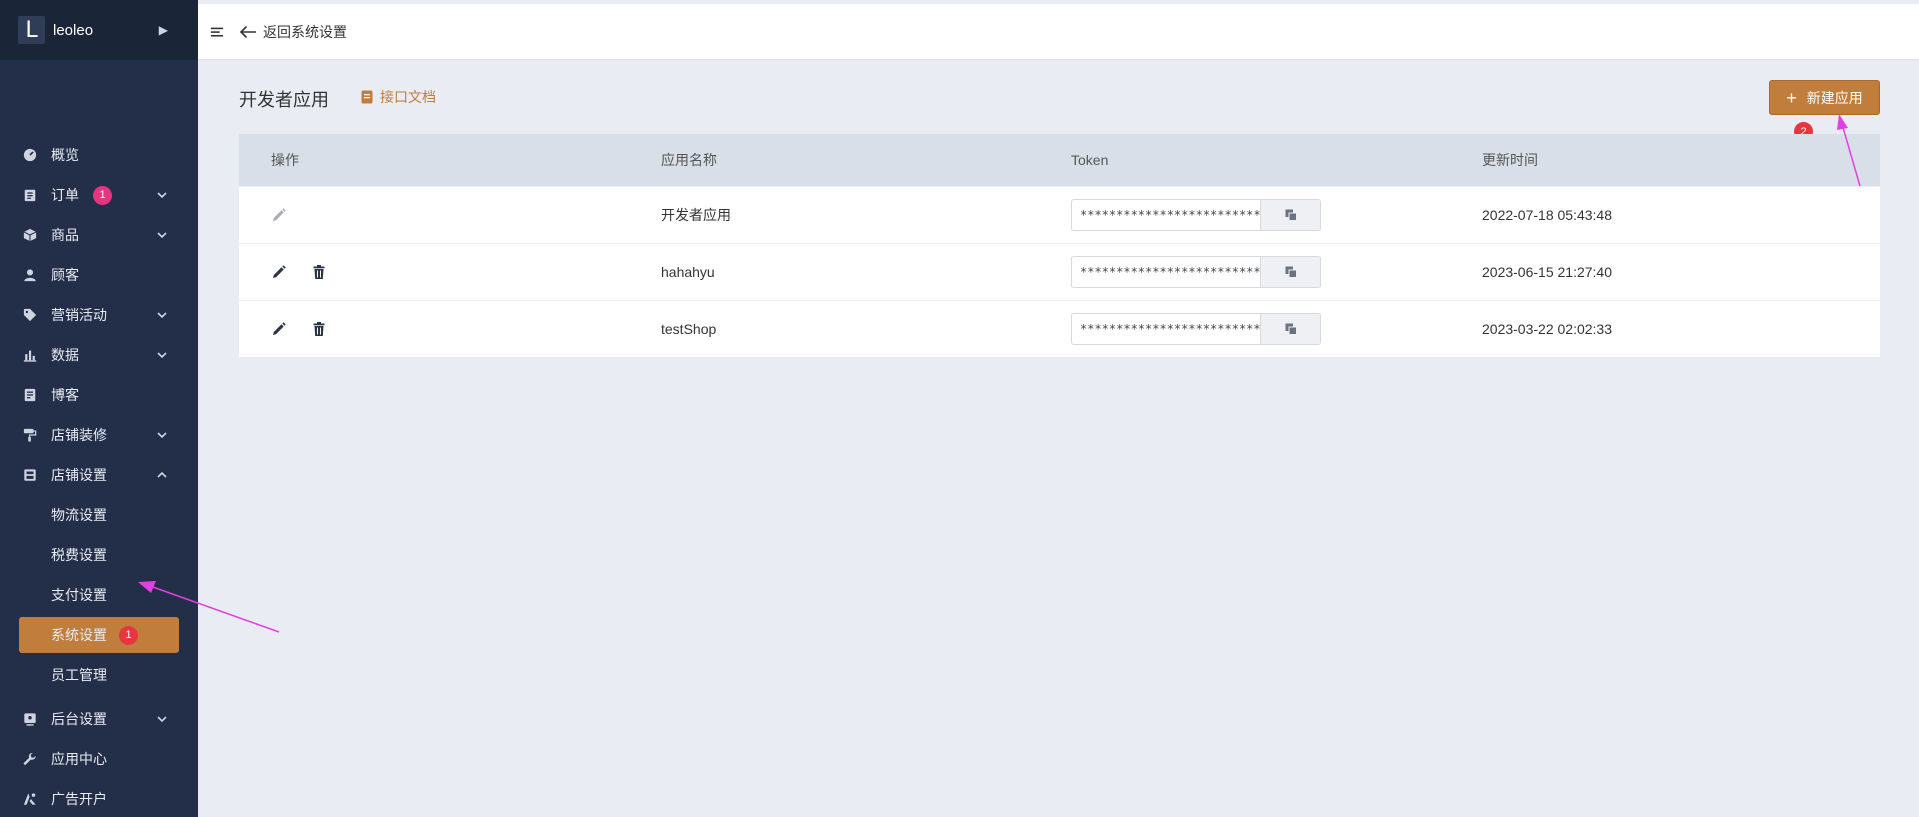 The width and height of the screenshot is (1919, 817). Describe the element at coordinates (285, 160) in the screenshot. I see `column-header-actions: 操作` at that location.